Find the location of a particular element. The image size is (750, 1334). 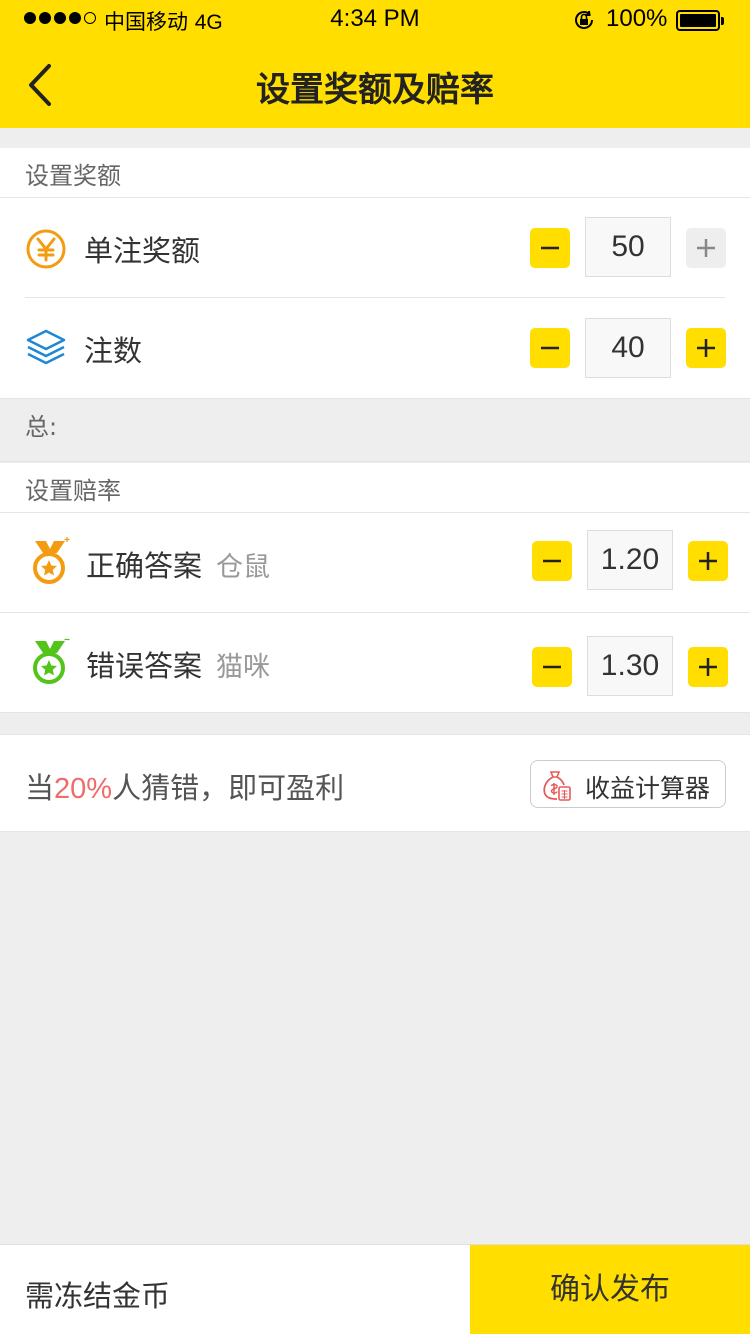

money-bag-calculator-icon is located at coordinates (557, 786).